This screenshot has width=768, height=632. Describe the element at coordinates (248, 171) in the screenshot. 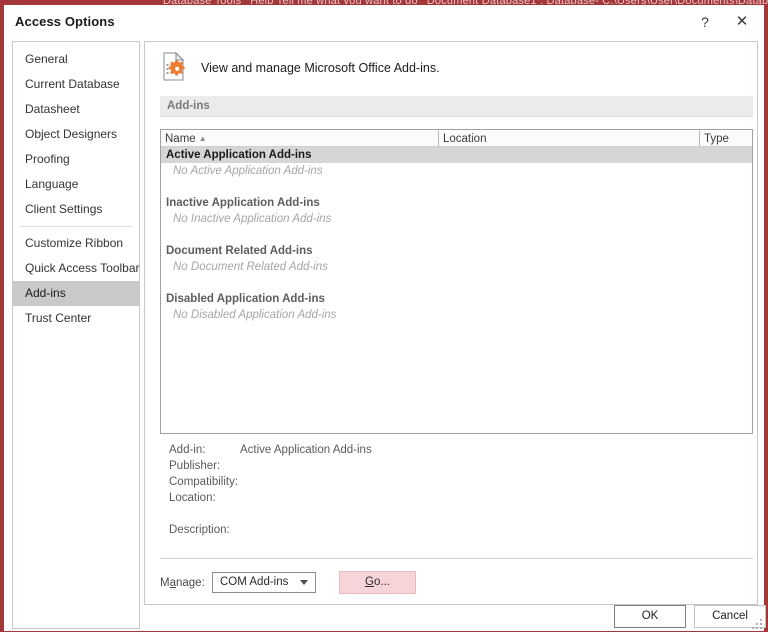

I see `group-empty-text: No Active Application Add-ins` at that location.